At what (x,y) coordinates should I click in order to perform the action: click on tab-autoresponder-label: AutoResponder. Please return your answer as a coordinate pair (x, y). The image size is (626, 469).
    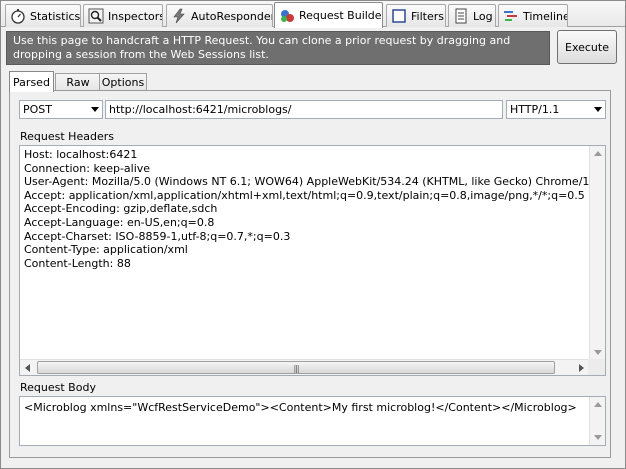
    Looking at the image, I should click on (232, 16).